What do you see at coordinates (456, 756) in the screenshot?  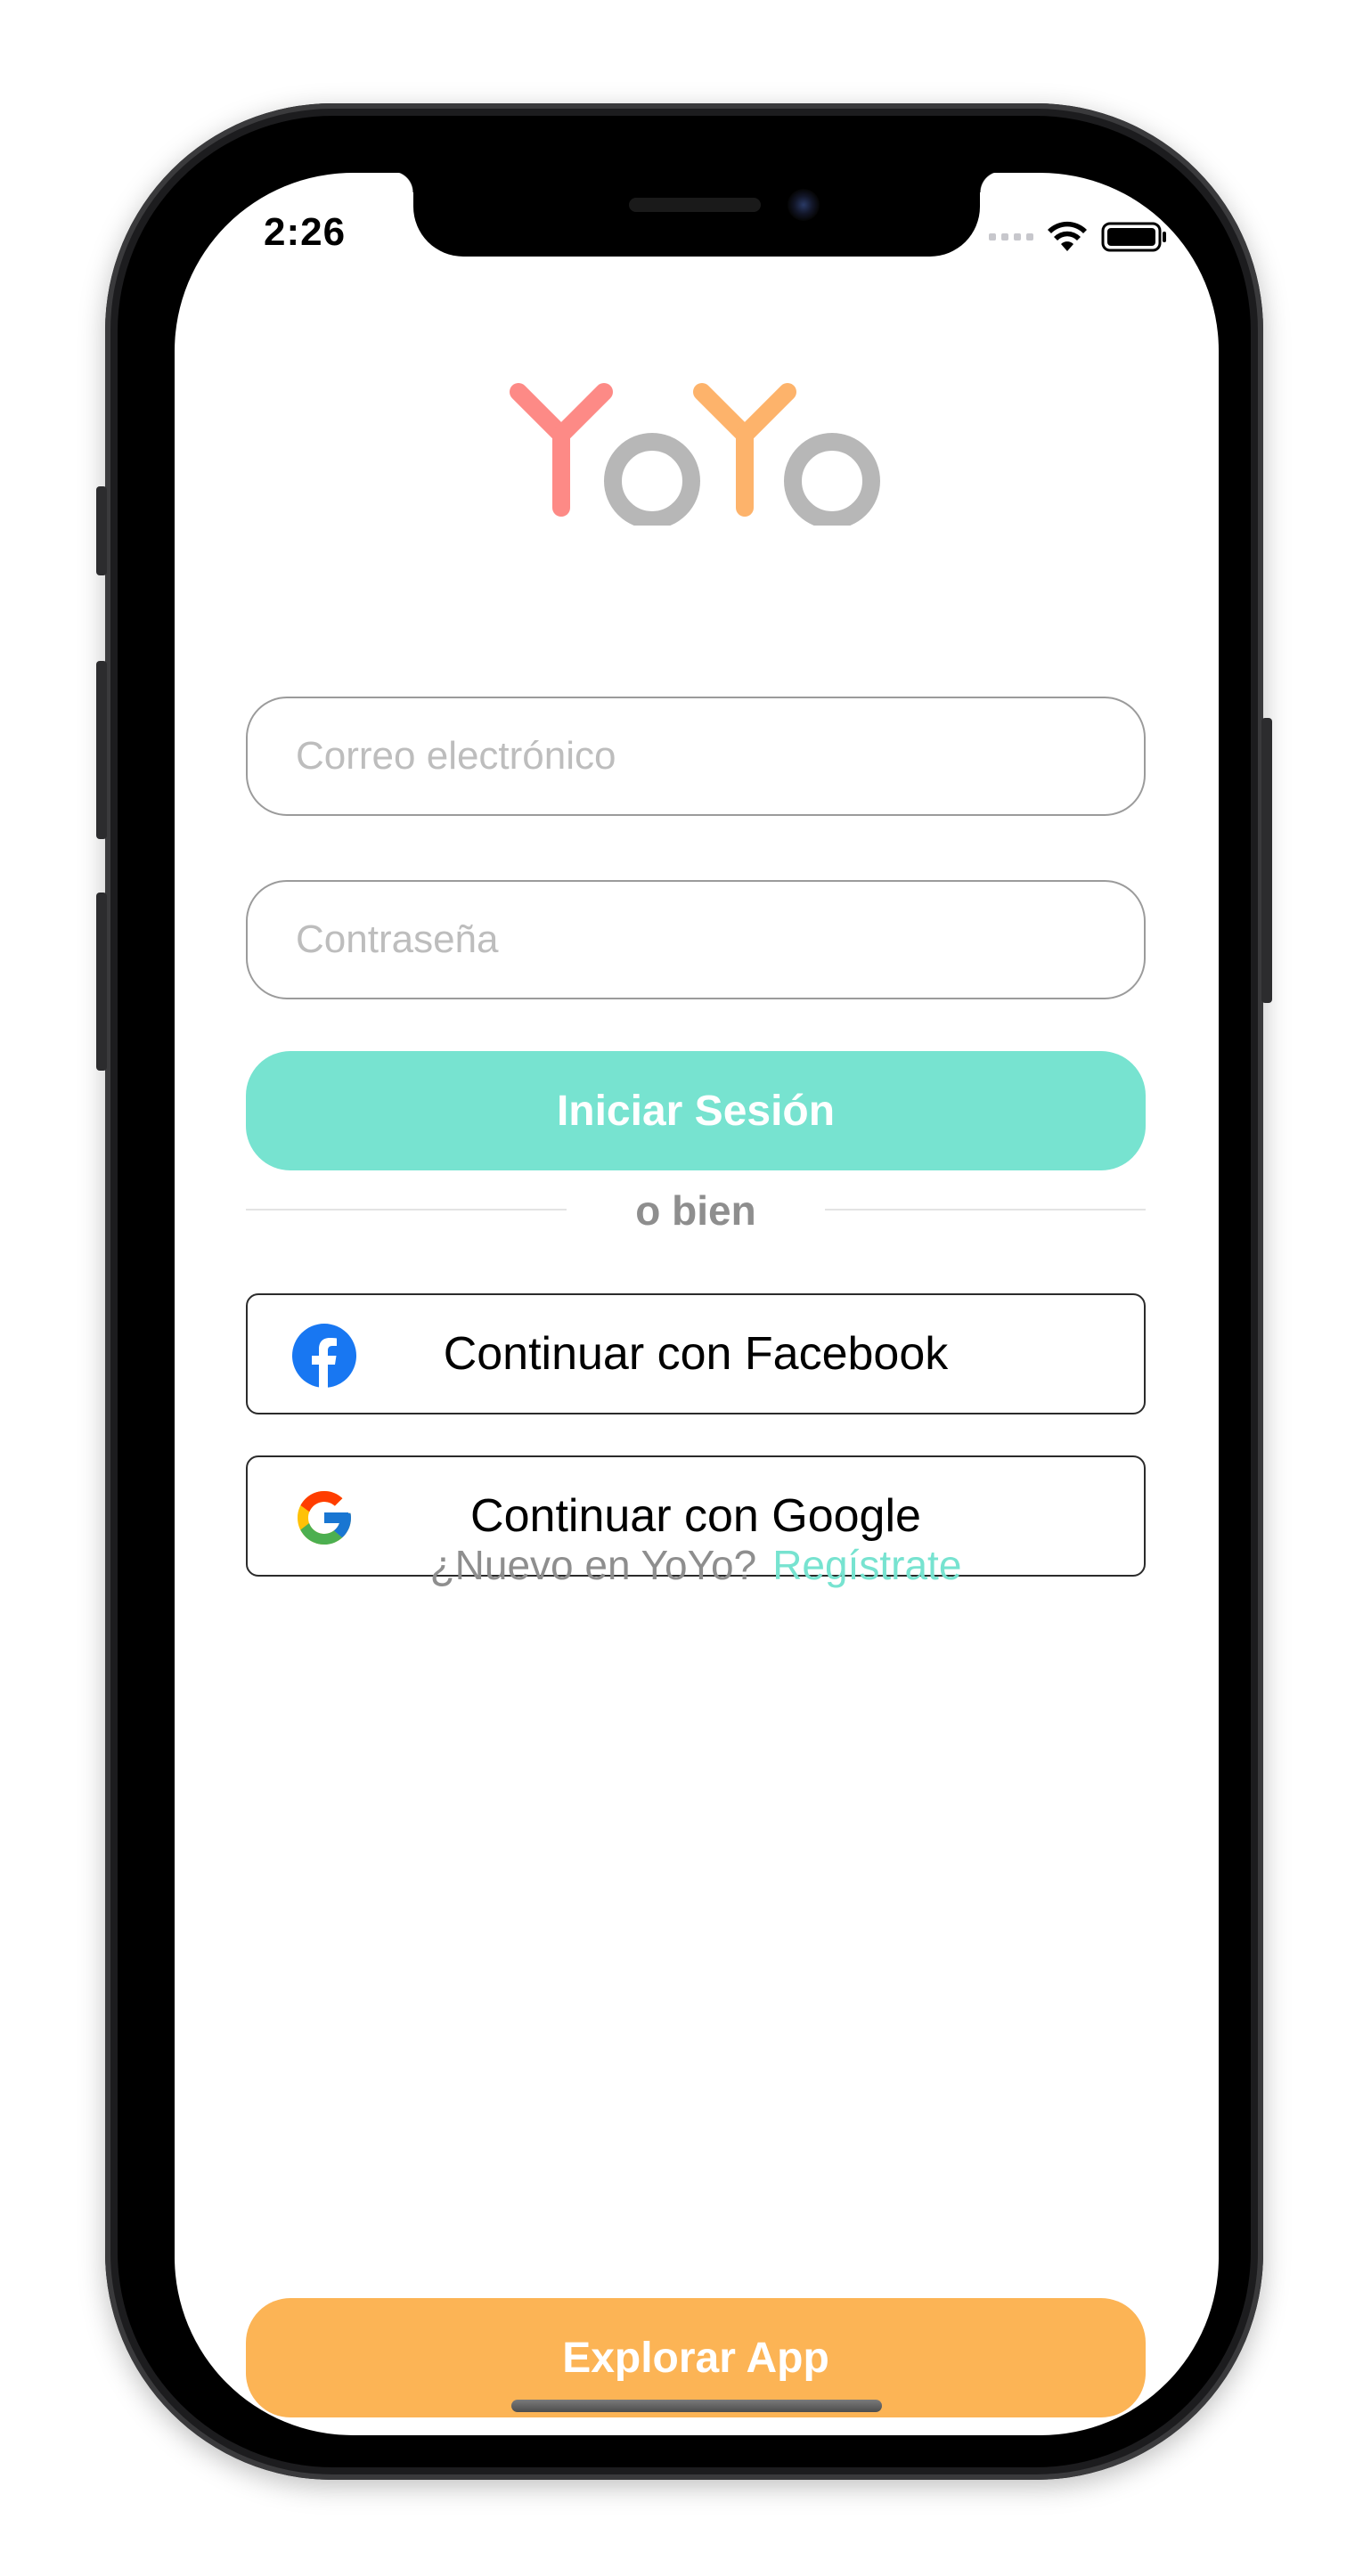 I see `email-placeholder: Correo electrónico` at bounding box center [456, 756].